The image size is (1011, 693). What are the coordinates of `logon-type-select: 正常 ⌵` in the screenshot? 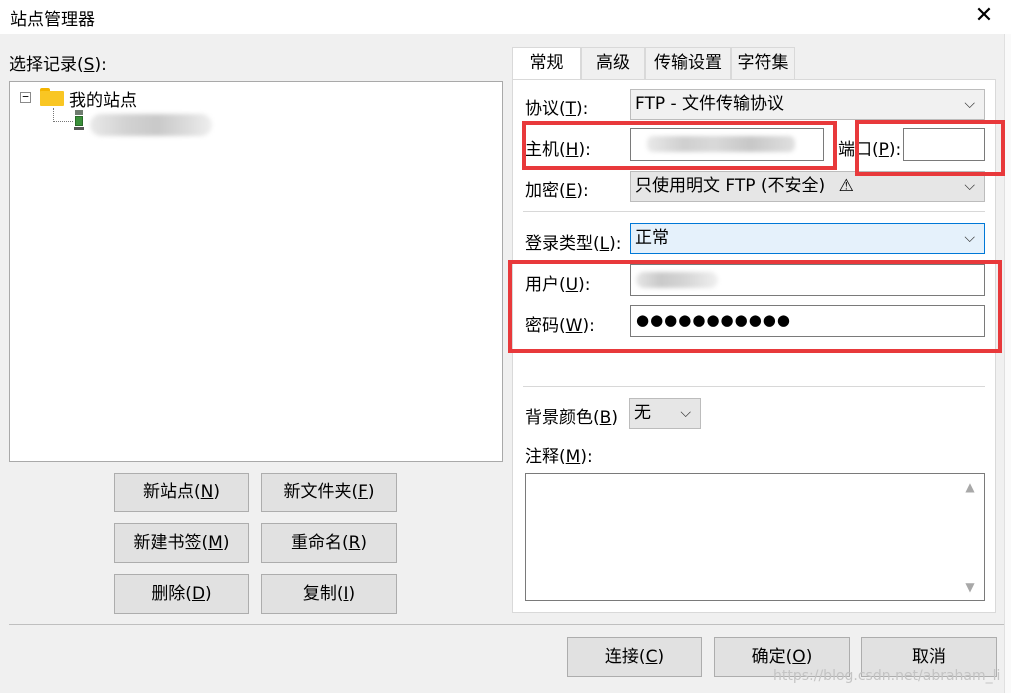 It's located at (807, 238).